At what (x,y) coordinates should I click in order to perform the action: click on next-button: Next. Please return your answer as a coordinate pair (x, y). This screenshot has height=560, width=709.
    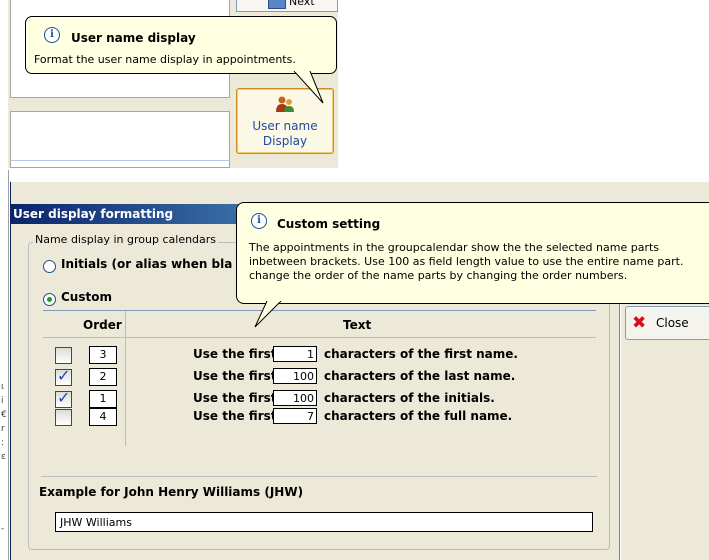
    Looking at the image, I should click on (287, 6).